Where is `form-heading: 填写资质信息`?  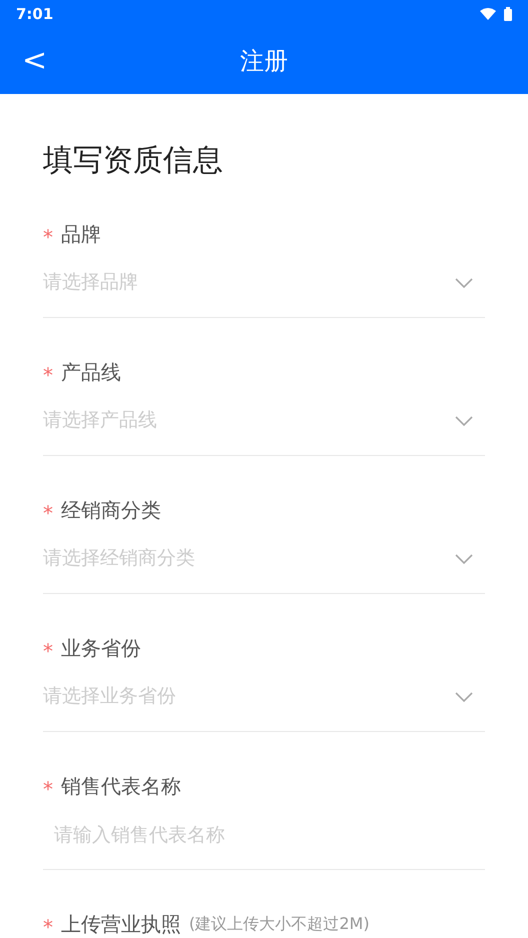 form-heading: 填写资质信息 is located at coordinates (133, 161).